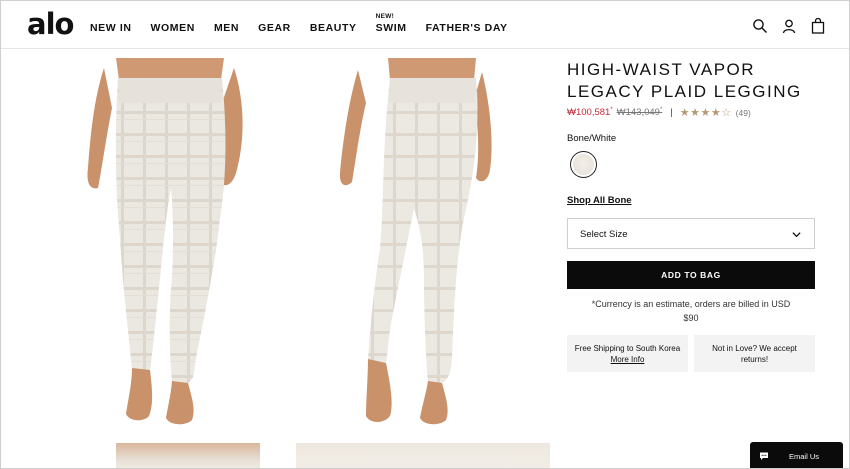 This screenshot has width=850, height=469. I want to click on shipping-text: Free Shipping to South Korea, so click(627, 348).